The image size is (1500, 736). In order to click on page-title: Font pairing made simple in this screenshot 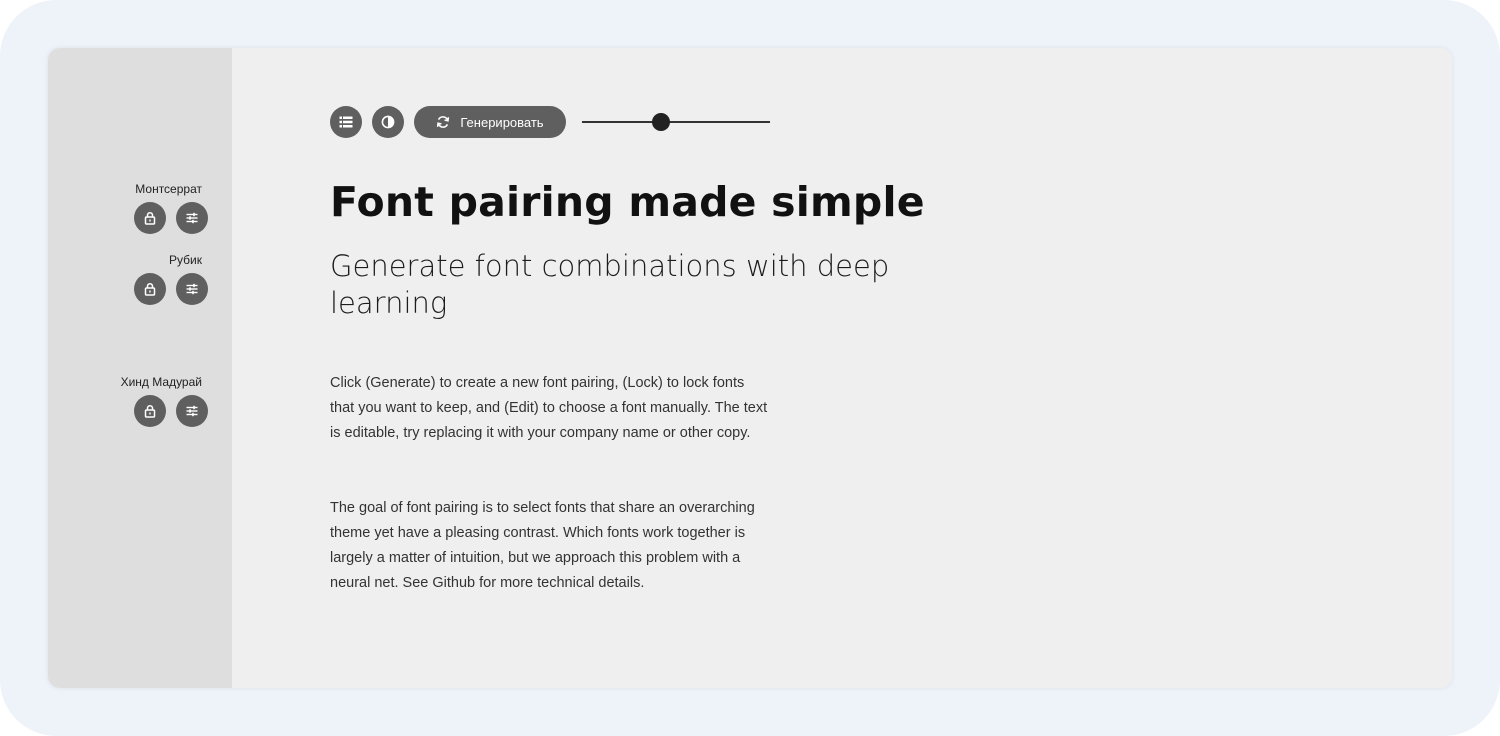, I will do `click(627, 202)`.